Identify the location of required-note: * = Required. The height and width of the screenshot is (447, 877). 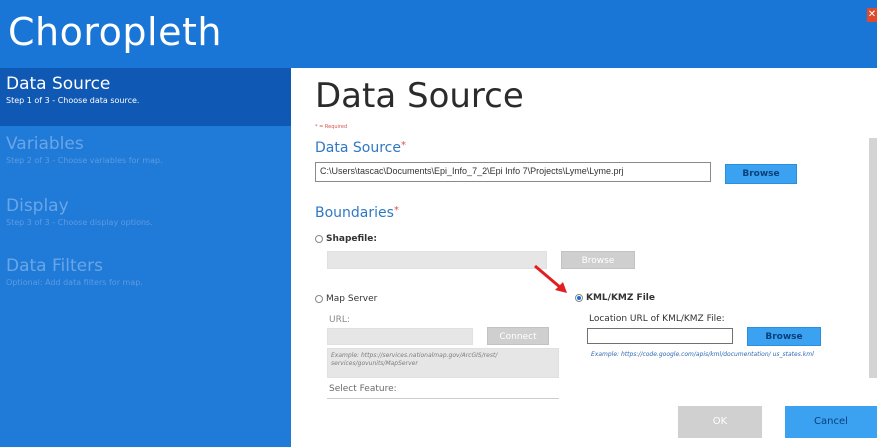
(331, 127).